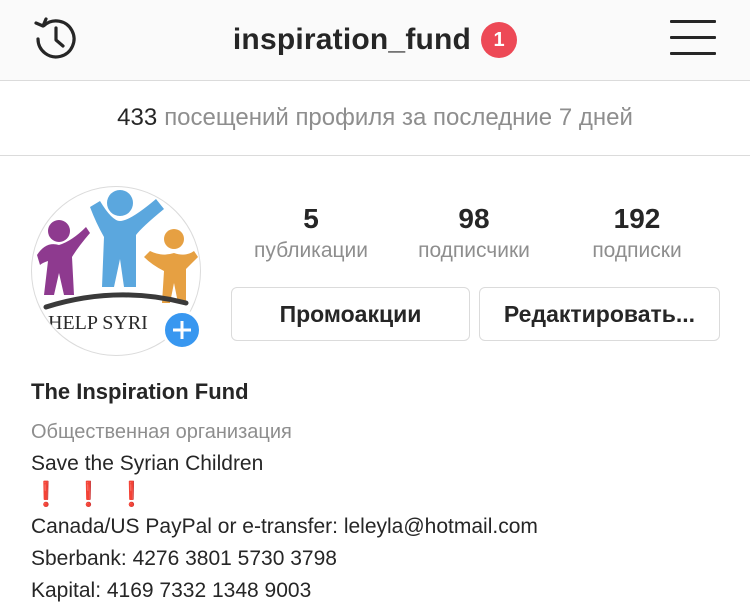 This screenshot has height=616, width=750. I want to click on history-icon, so click(56, 39).